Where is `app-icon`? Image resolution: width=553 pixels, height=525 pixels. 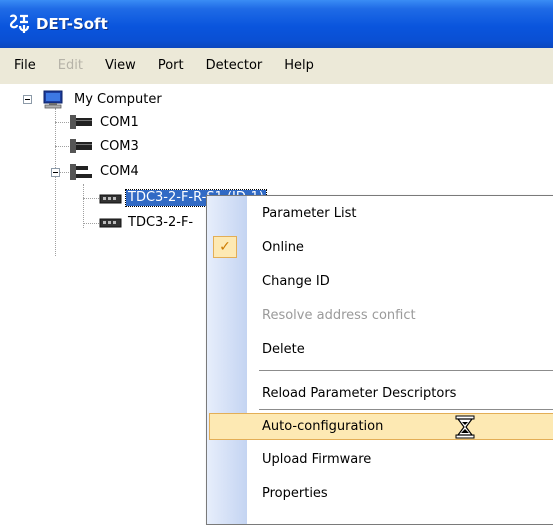 app-icon is located at coordinates (19, 23).